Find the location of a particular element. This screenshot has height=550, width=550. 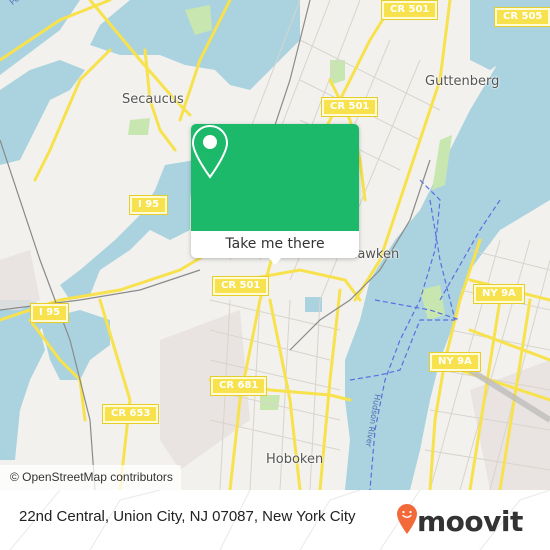

map-pin-icon is located at coordinates (210, 151).